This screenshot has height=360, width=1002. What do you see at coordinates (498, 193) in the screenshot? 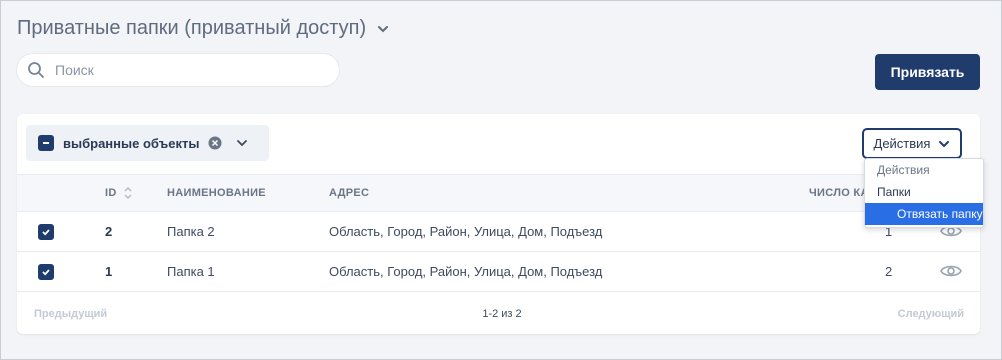
I see `table-header: ID НАИМЕНОВАНИЕ АДРЕС ЧИСЛО КА` at bounding box center [498, 193].